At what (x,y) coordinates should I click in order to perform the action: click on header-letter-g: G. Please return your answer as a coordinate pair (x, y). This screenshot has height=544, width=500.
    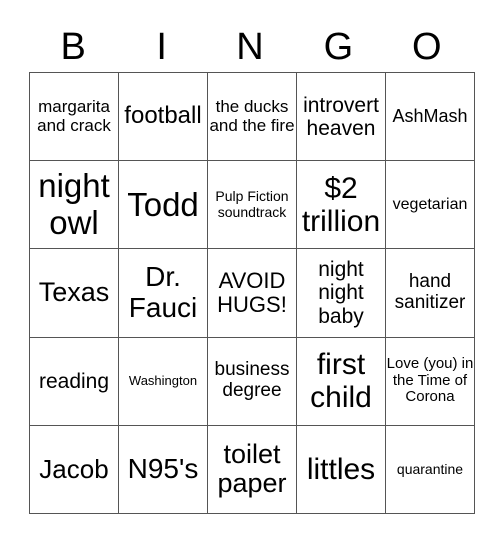
    Looking at the image, I should click on (338, 47).